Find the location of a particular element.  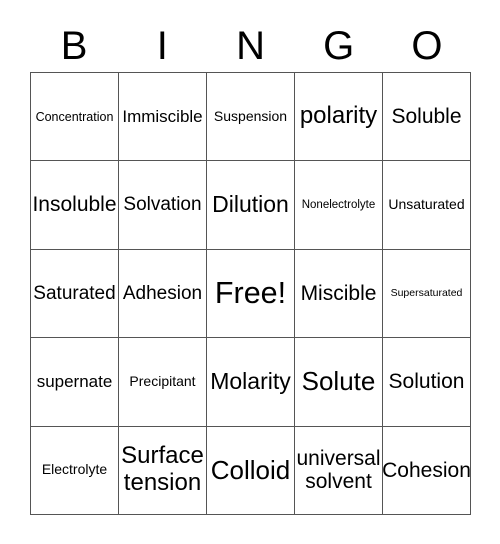

bingo-cell-free-space: Free! is located at coordinates (251, 294).